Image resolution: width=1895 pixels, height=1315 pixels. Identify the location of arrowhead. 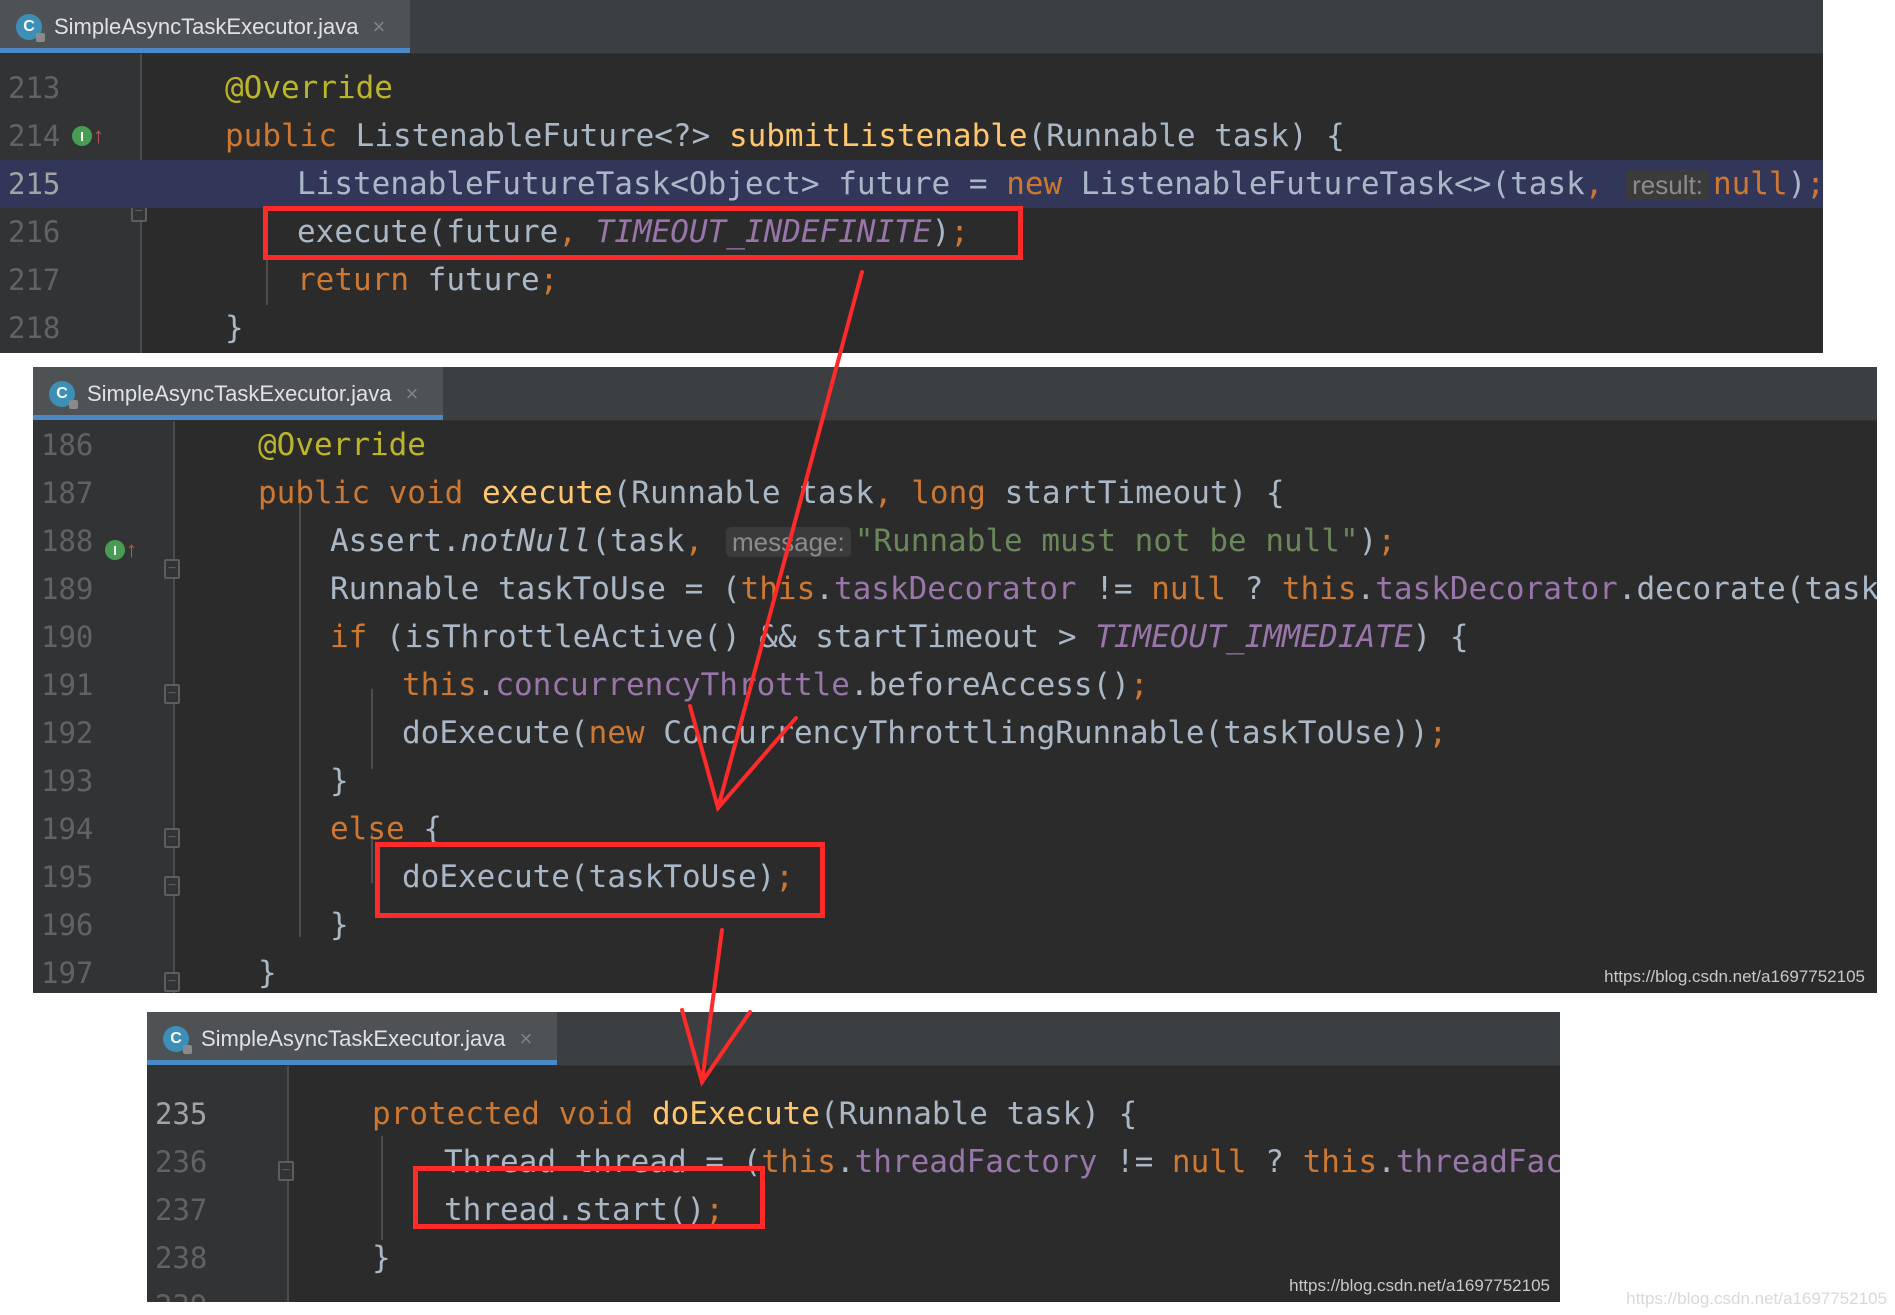
(716, 1047).